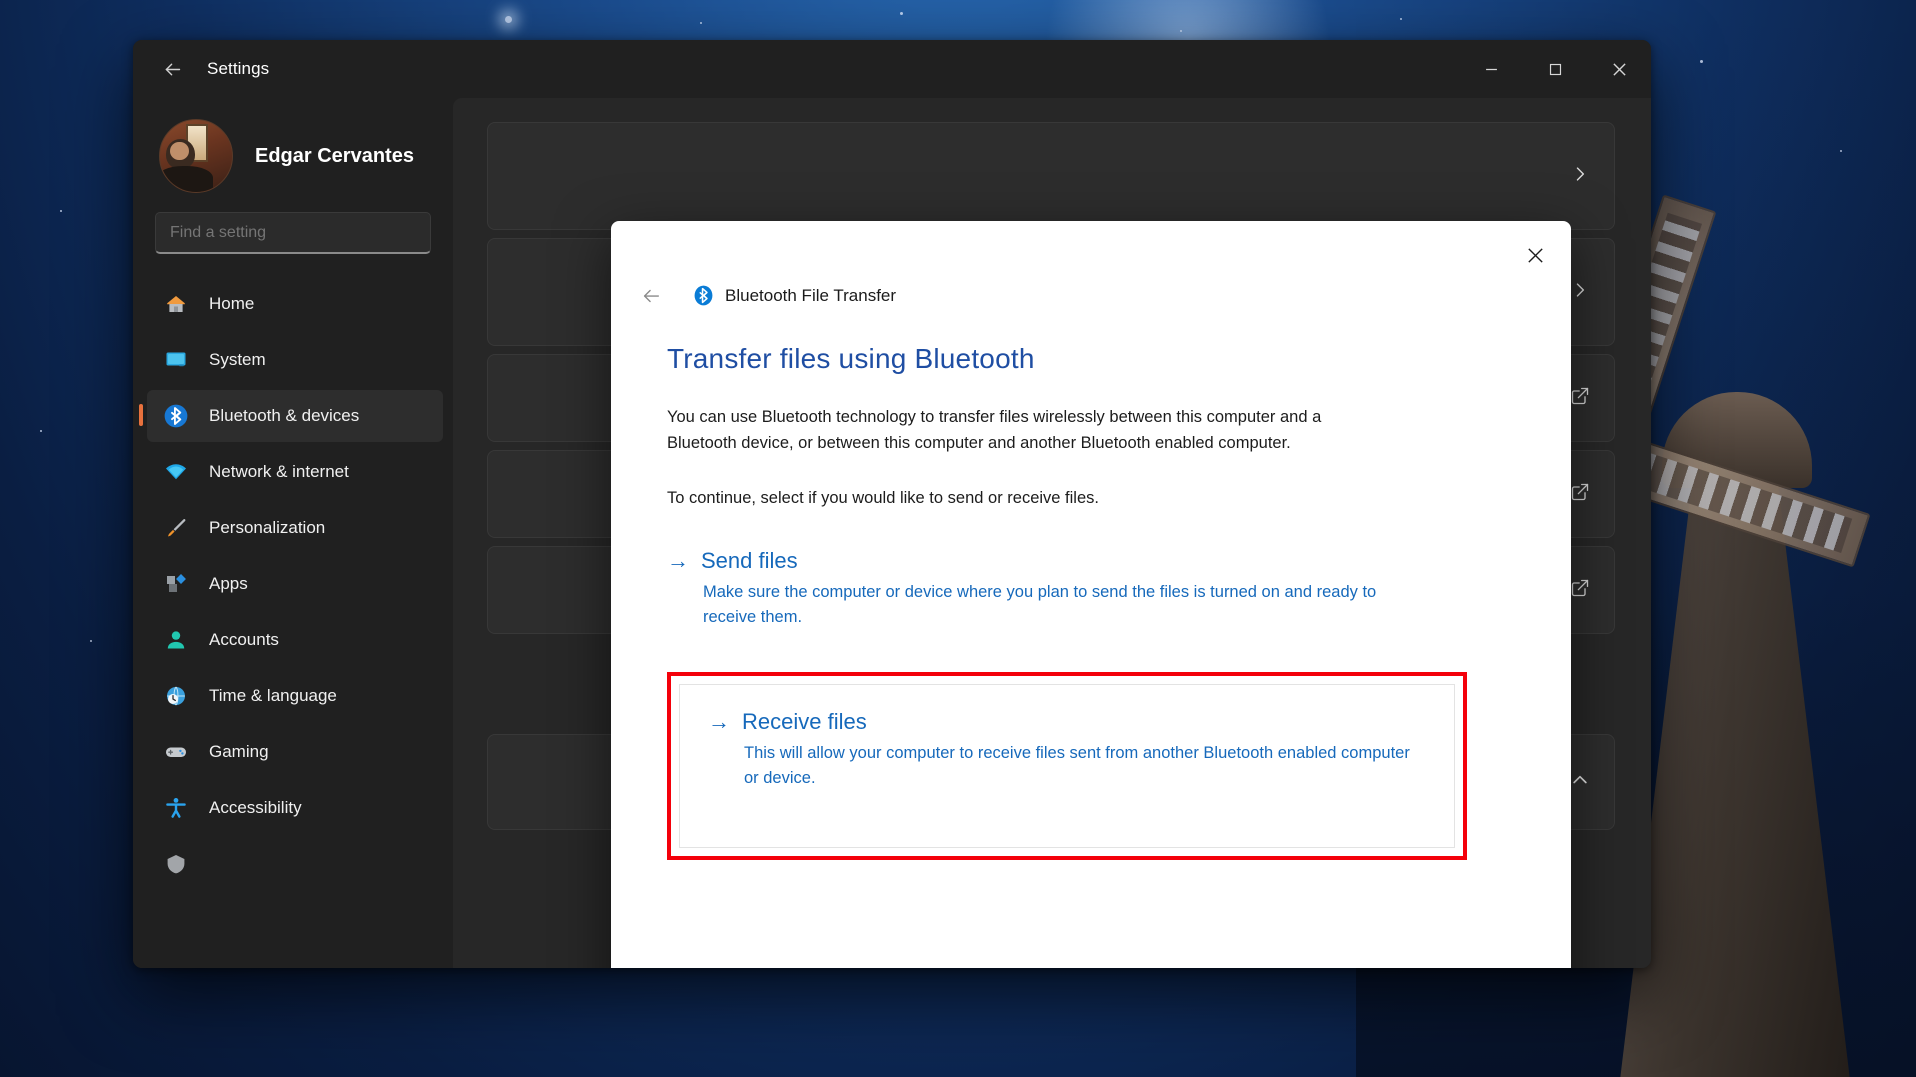  I want to click on sidebar-item-label: Gaming, so click(239, 751).